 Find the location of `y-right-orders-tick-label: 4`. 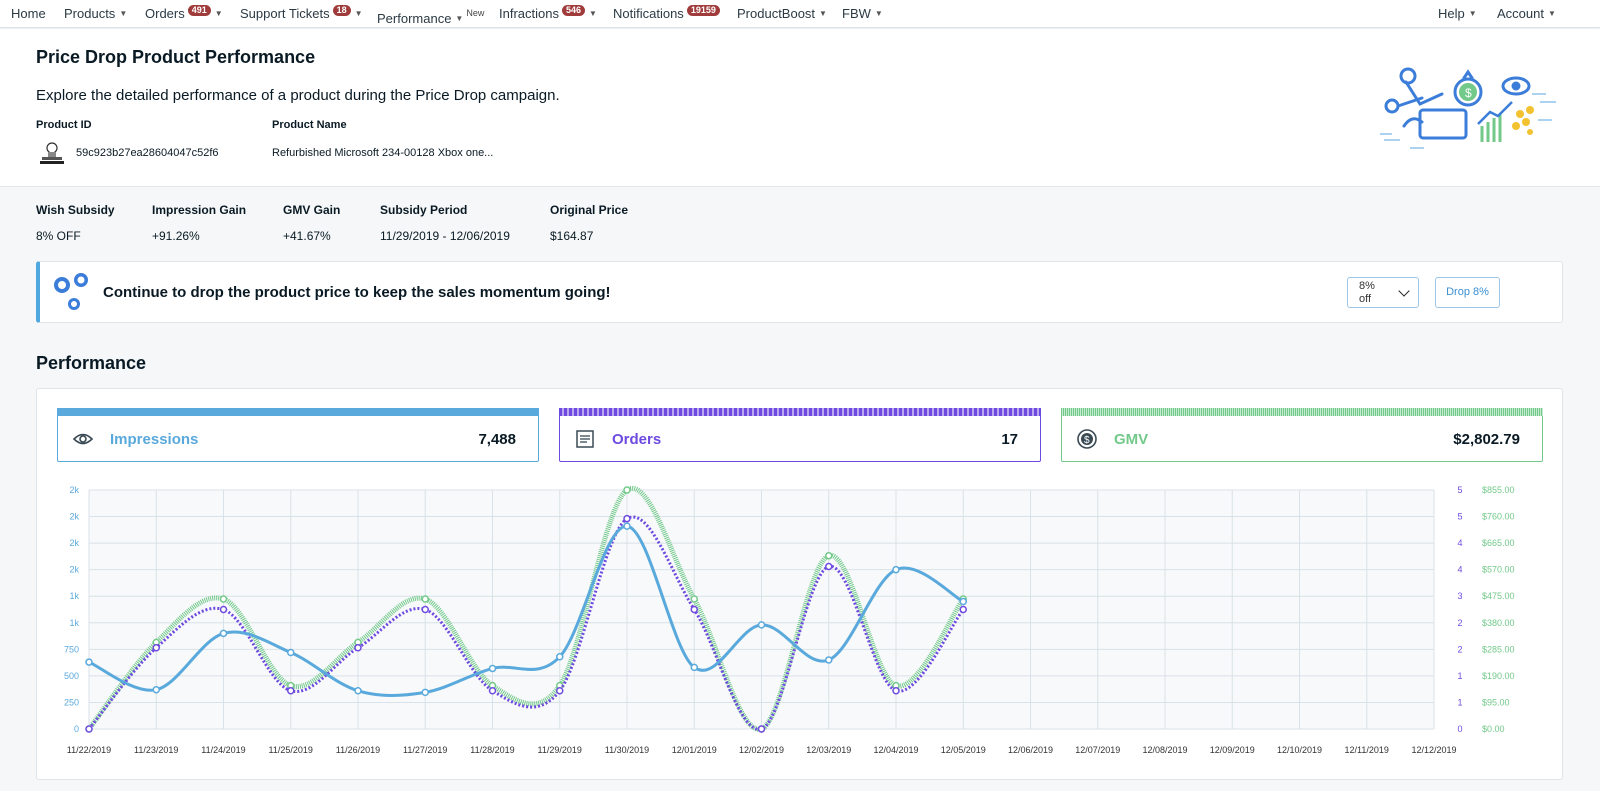

y-right-orders-tick-label: 4 is located at coordinates (1459, 570).